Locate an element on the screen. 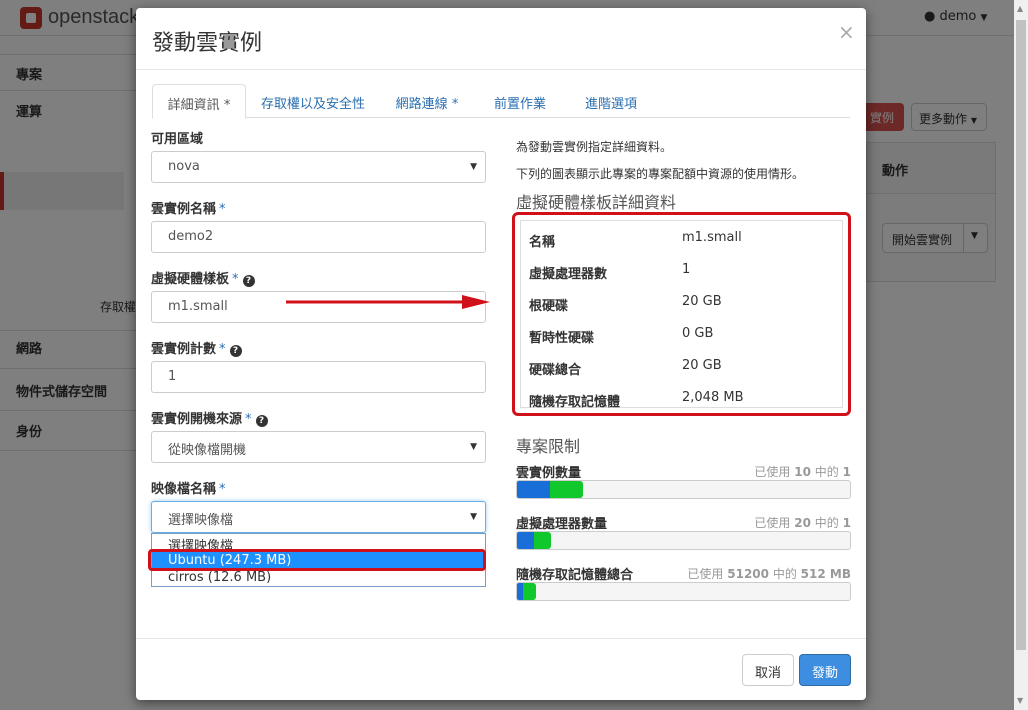  tab-post-creation: 前置作業 is located at coordinates (520, 101).